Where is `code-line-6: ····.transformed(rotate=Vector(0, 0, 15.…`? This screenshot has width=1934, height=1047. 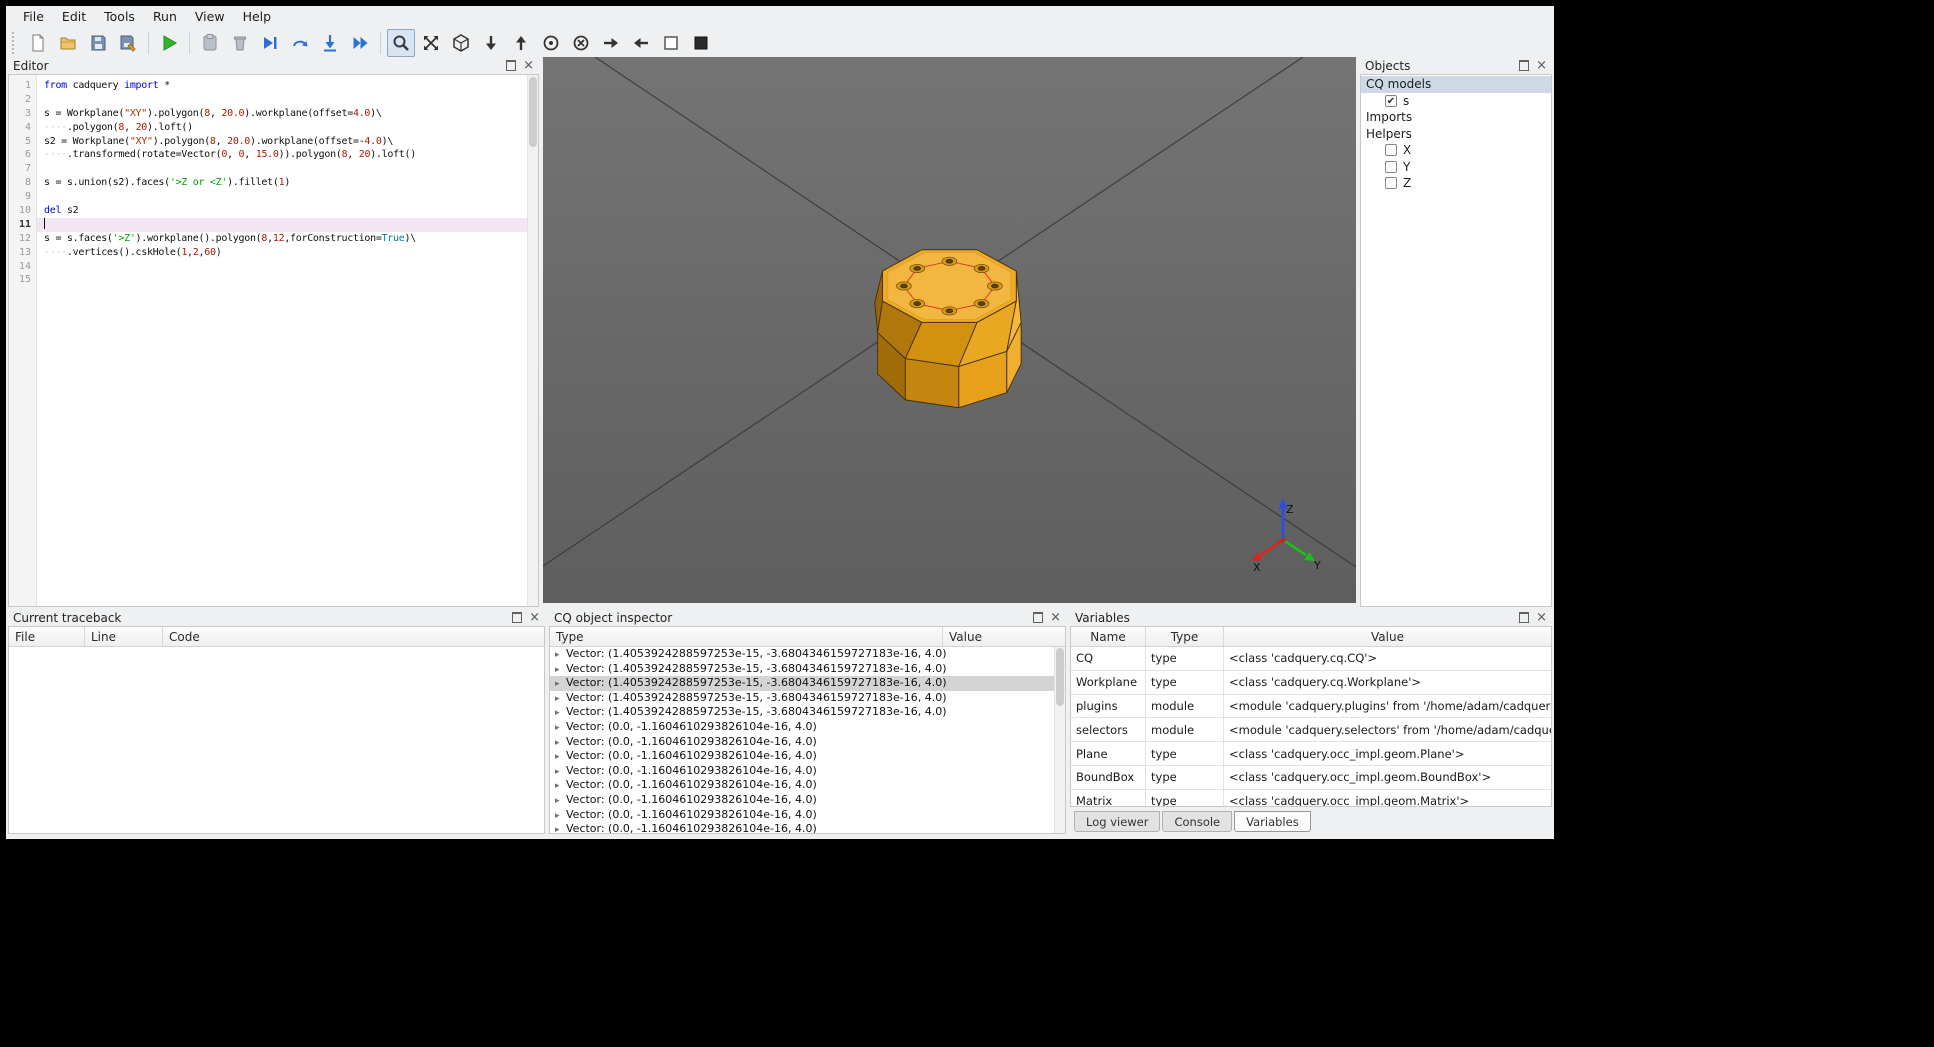
code-line-6: ····.transformed(rotate=Vector(0, 0, 15.… is located at coordinates (287, 155).